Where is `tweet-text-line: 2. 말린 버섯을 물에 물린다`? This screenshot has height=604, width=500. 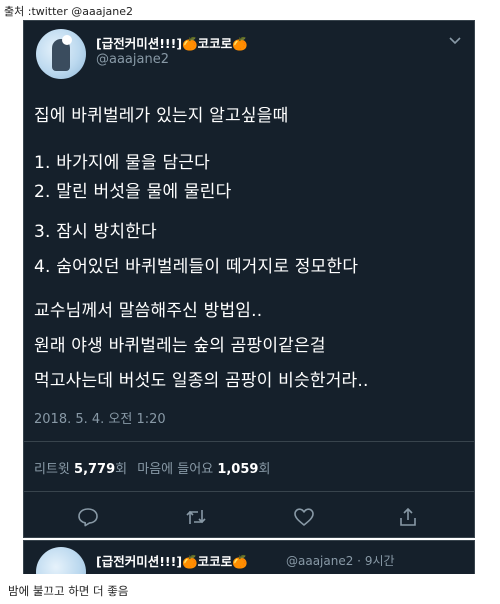
tweet-text-line: 2. 말린 버섯을 물에 물린다 is located at coordinates (133, 192).